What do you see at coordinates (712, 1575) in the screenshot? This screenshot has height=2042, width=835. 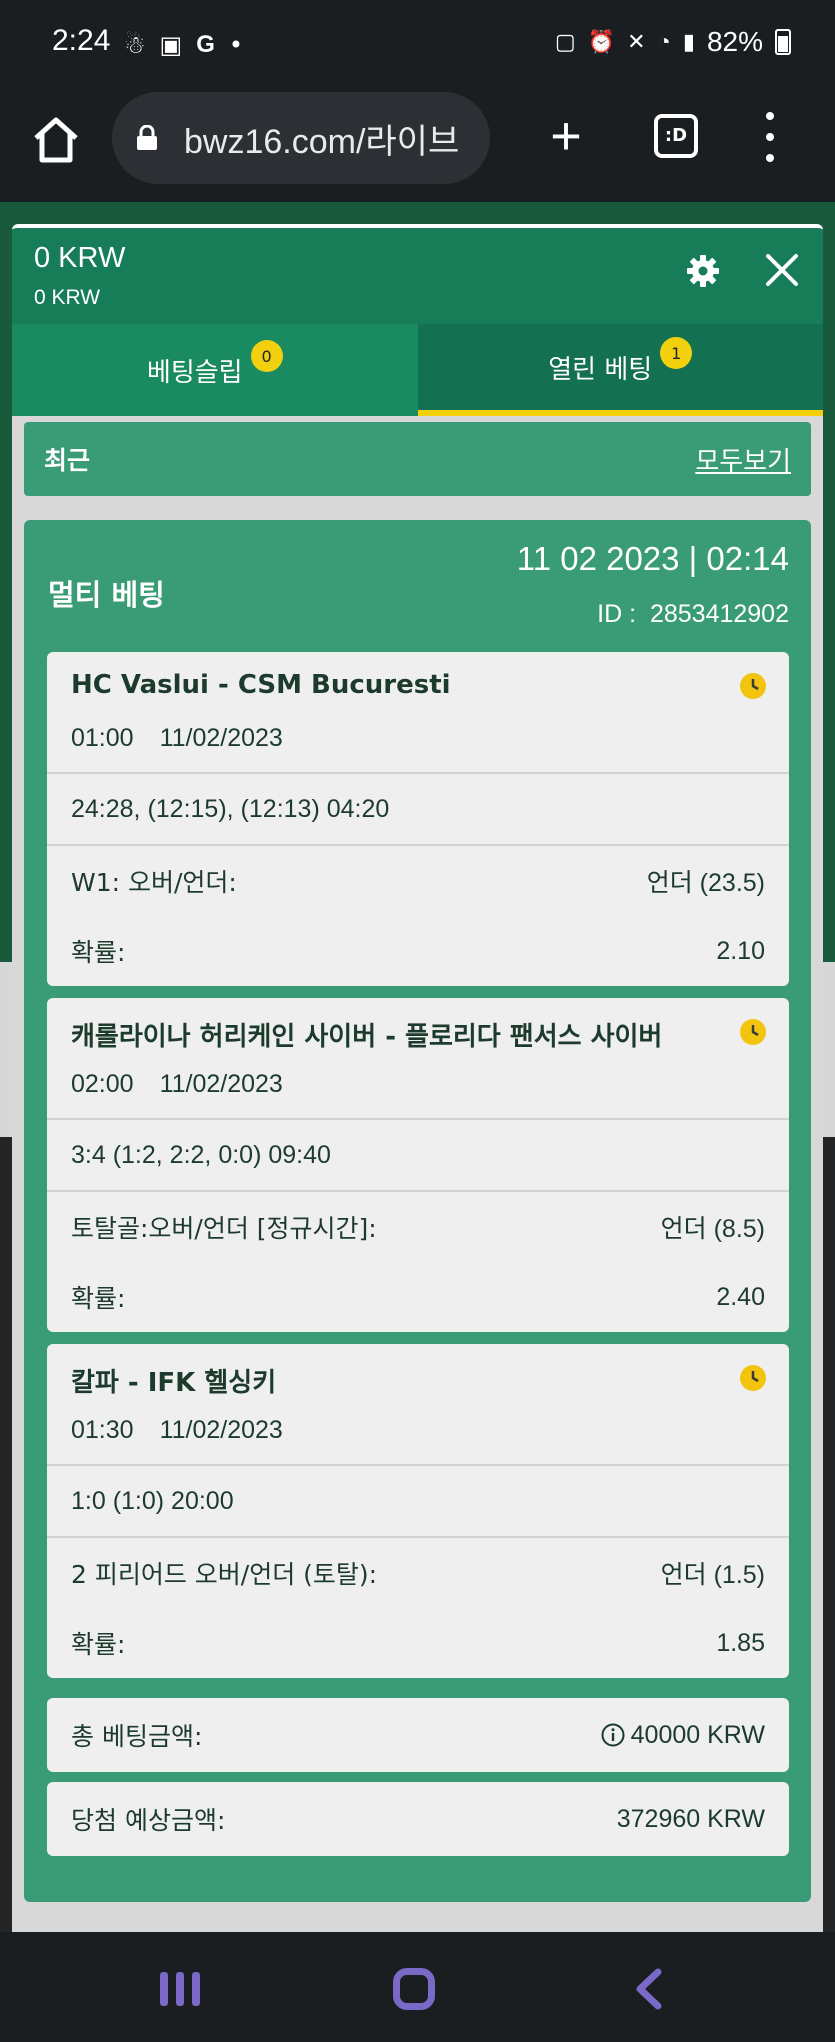 I see `market-pick: 언더 (1.5)` at bounding box center [712, 1575].